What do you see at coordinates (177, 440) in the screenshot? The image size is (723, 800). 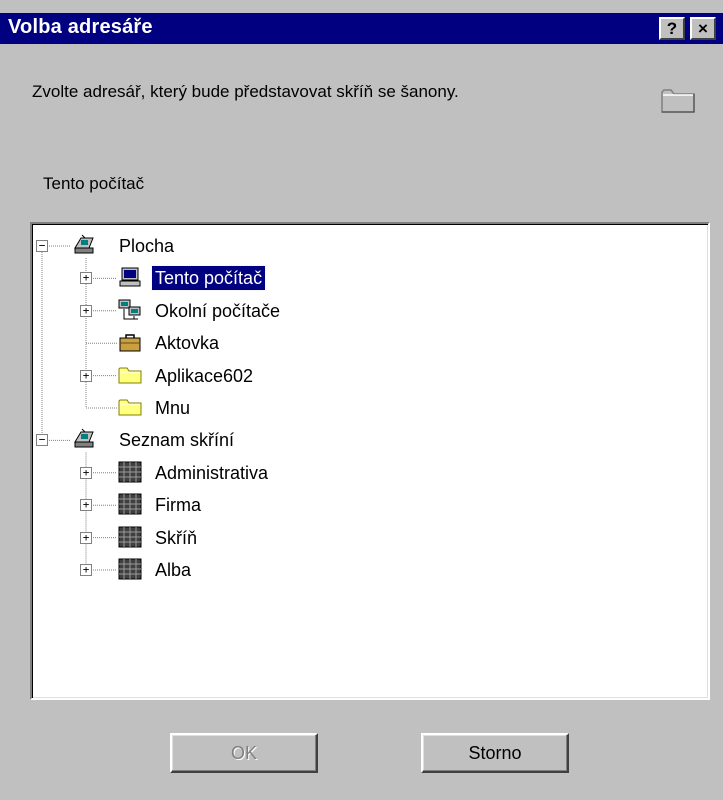 I see `tree-node-label: Seznam skříní` at bounding box center [177, 440].